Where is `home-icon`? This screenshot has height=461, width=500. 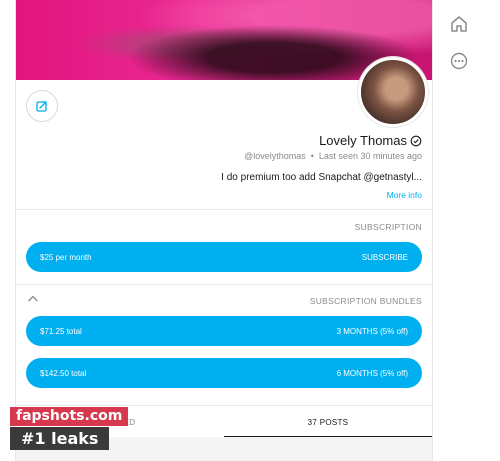
home-icon is located at coordinates (459, 24).